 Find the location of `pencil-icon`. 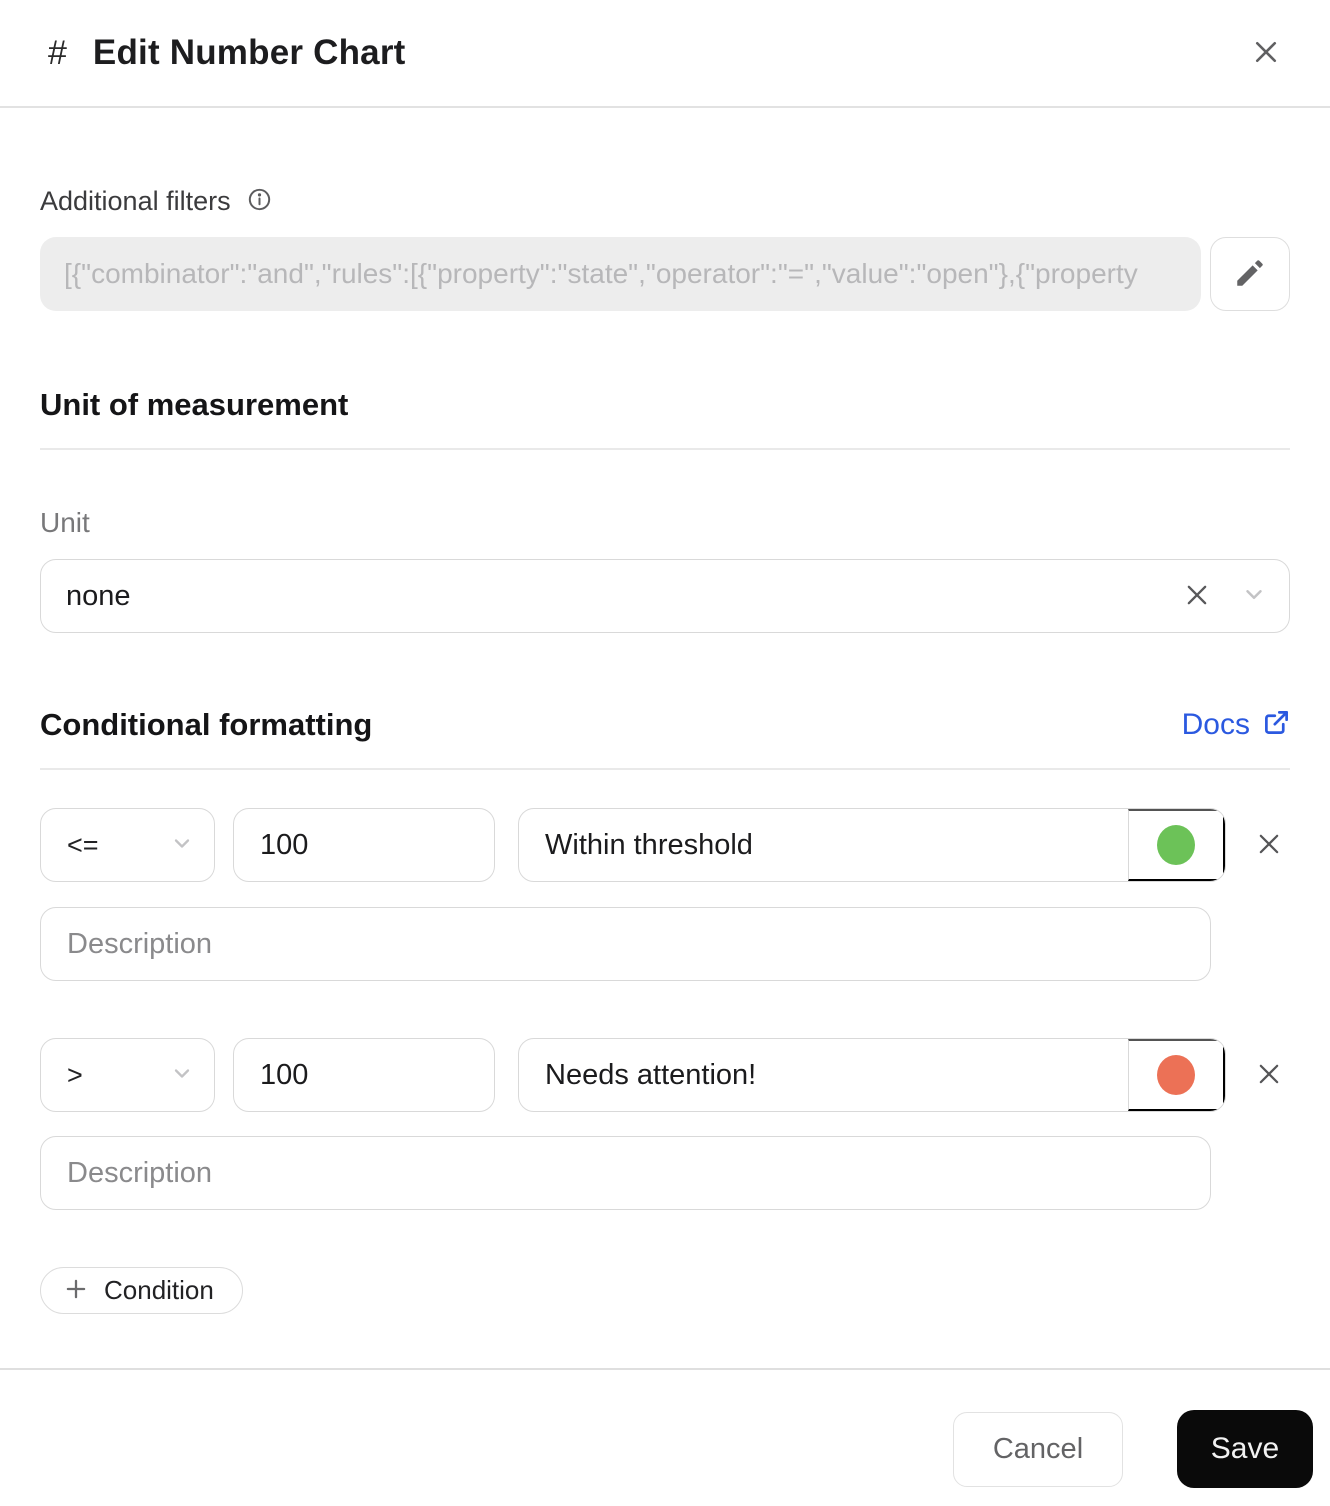

pencil-icon is located at coordinates (1250, 274).